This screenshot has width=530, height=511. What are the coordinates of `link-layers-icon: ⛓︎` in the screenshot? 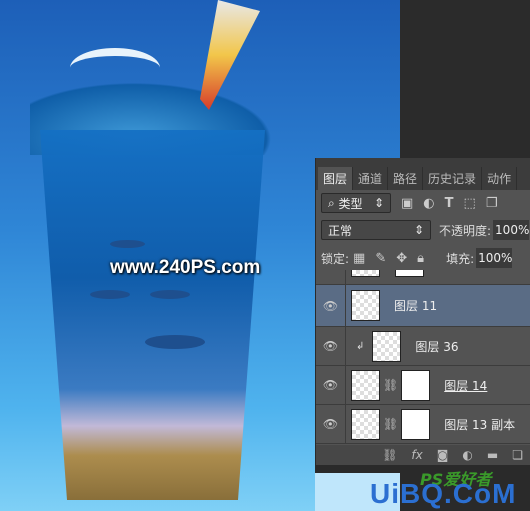 It's located at (389, 455).